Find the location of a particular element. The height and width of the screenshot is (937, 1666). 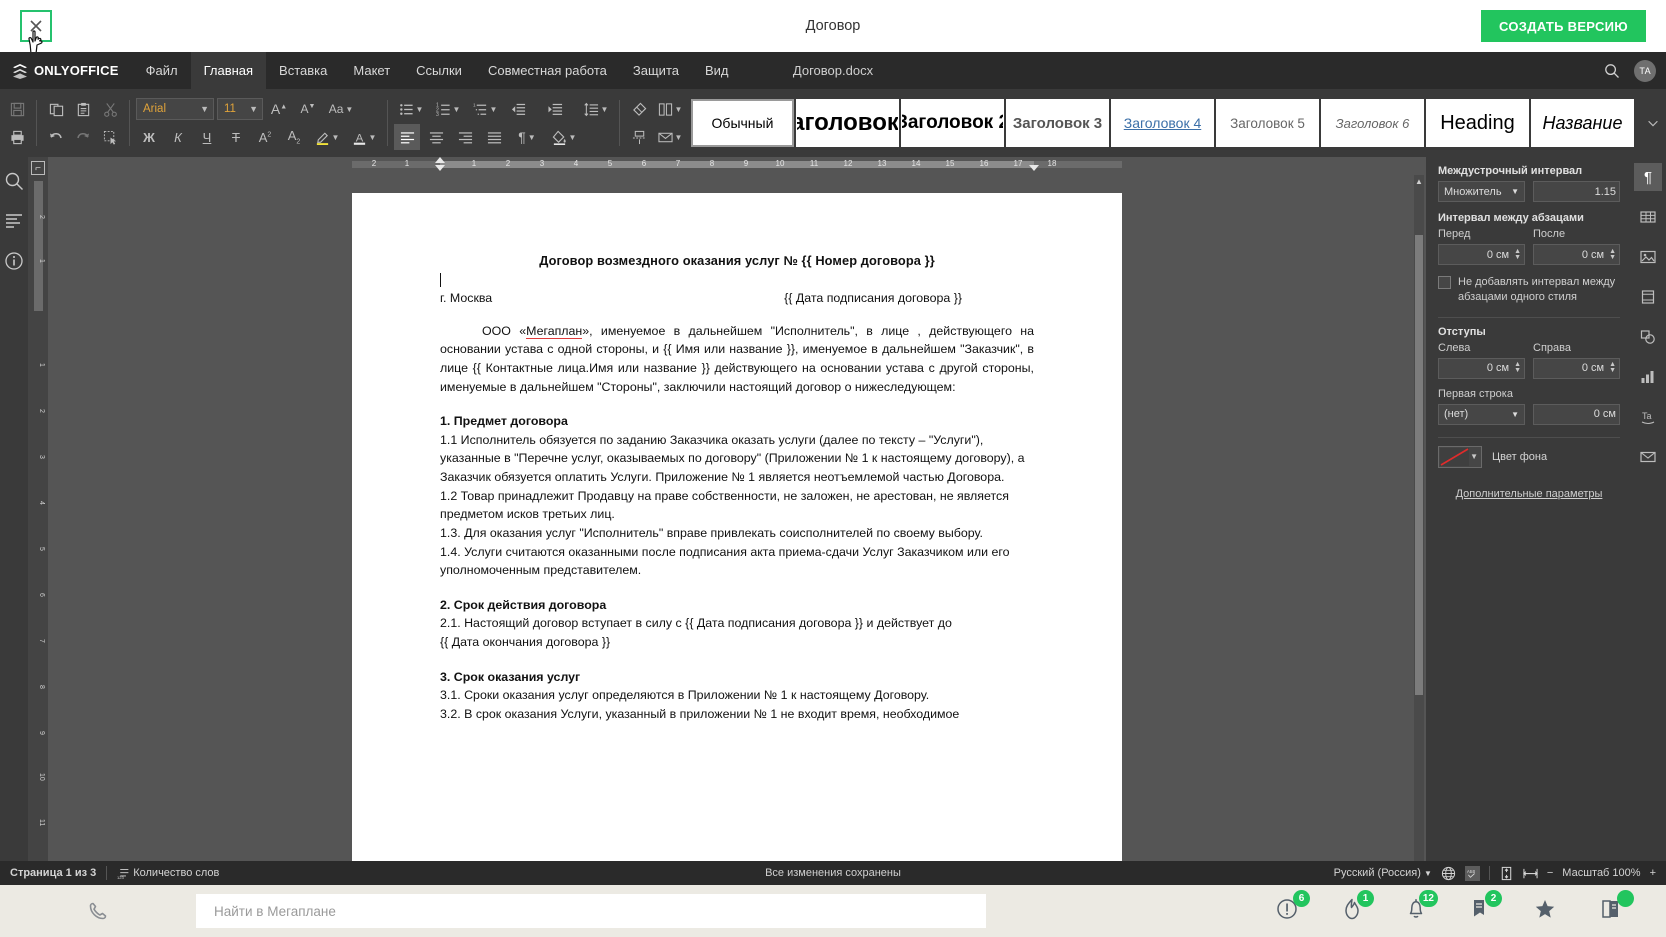

print-button is located at coordinates (17, 137).